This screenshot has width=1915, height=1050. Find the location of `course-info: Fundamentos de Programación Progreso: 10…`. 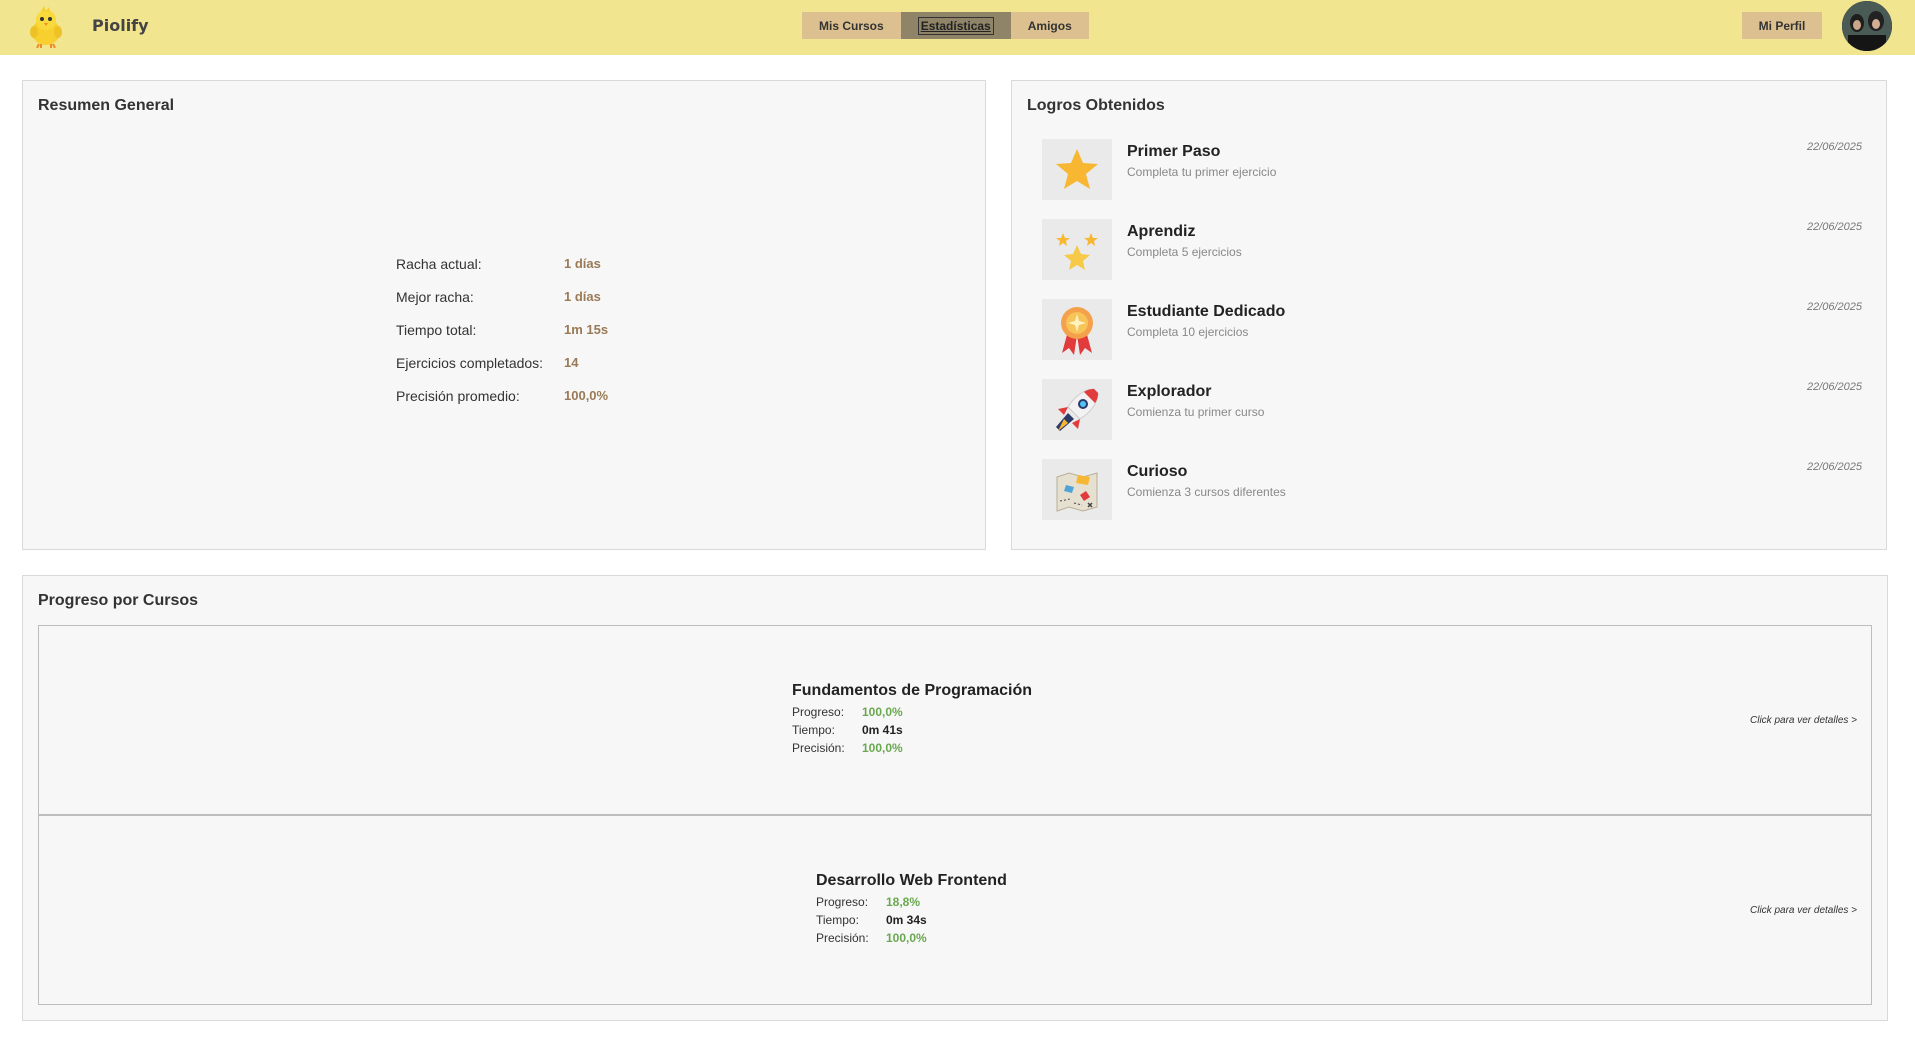

course-info: Fundamentos de Programación Progreso: 10… is located at coordinates (912, 720).